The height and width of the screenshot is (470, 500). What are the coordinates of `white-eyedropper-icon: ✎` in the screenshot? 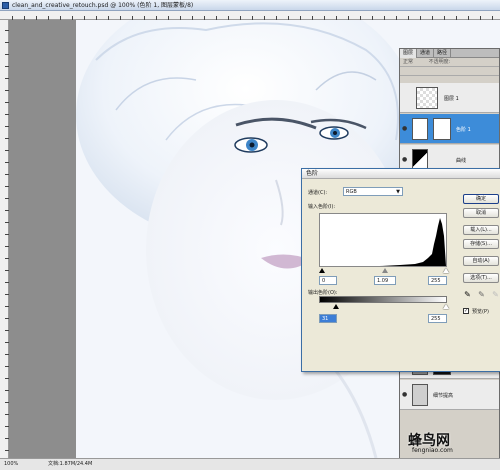 It's located at (495, 294).